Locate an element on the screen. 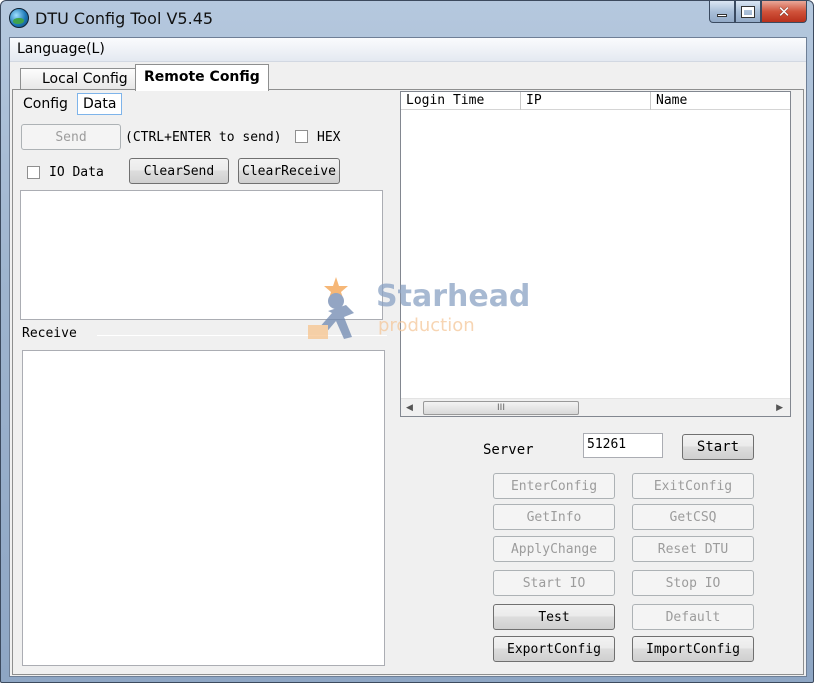  close-icon: ✕ is located at coordinates (784, 11).